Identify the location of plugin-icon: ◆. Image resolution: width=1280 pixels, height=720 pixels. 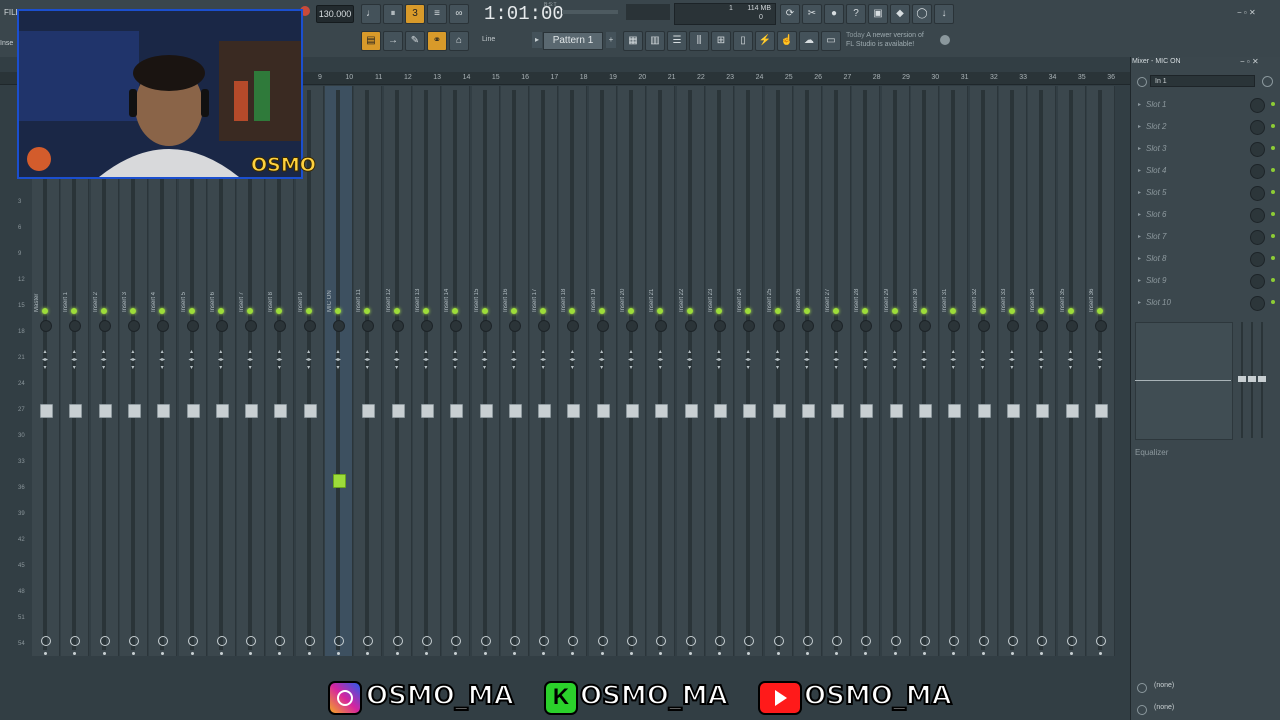
(900, 14).